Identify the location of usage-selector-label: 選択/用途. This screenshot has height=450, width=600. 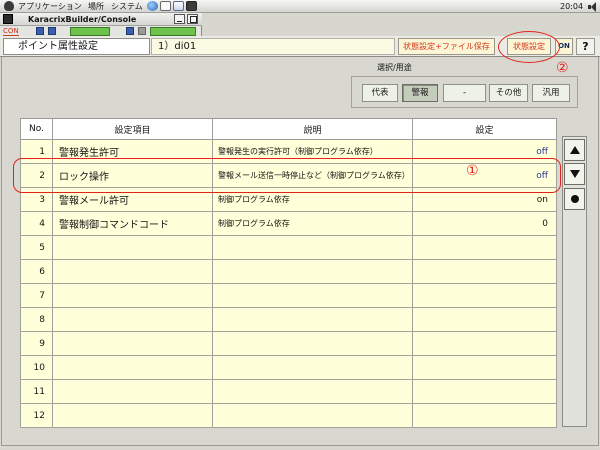
(394, 67).